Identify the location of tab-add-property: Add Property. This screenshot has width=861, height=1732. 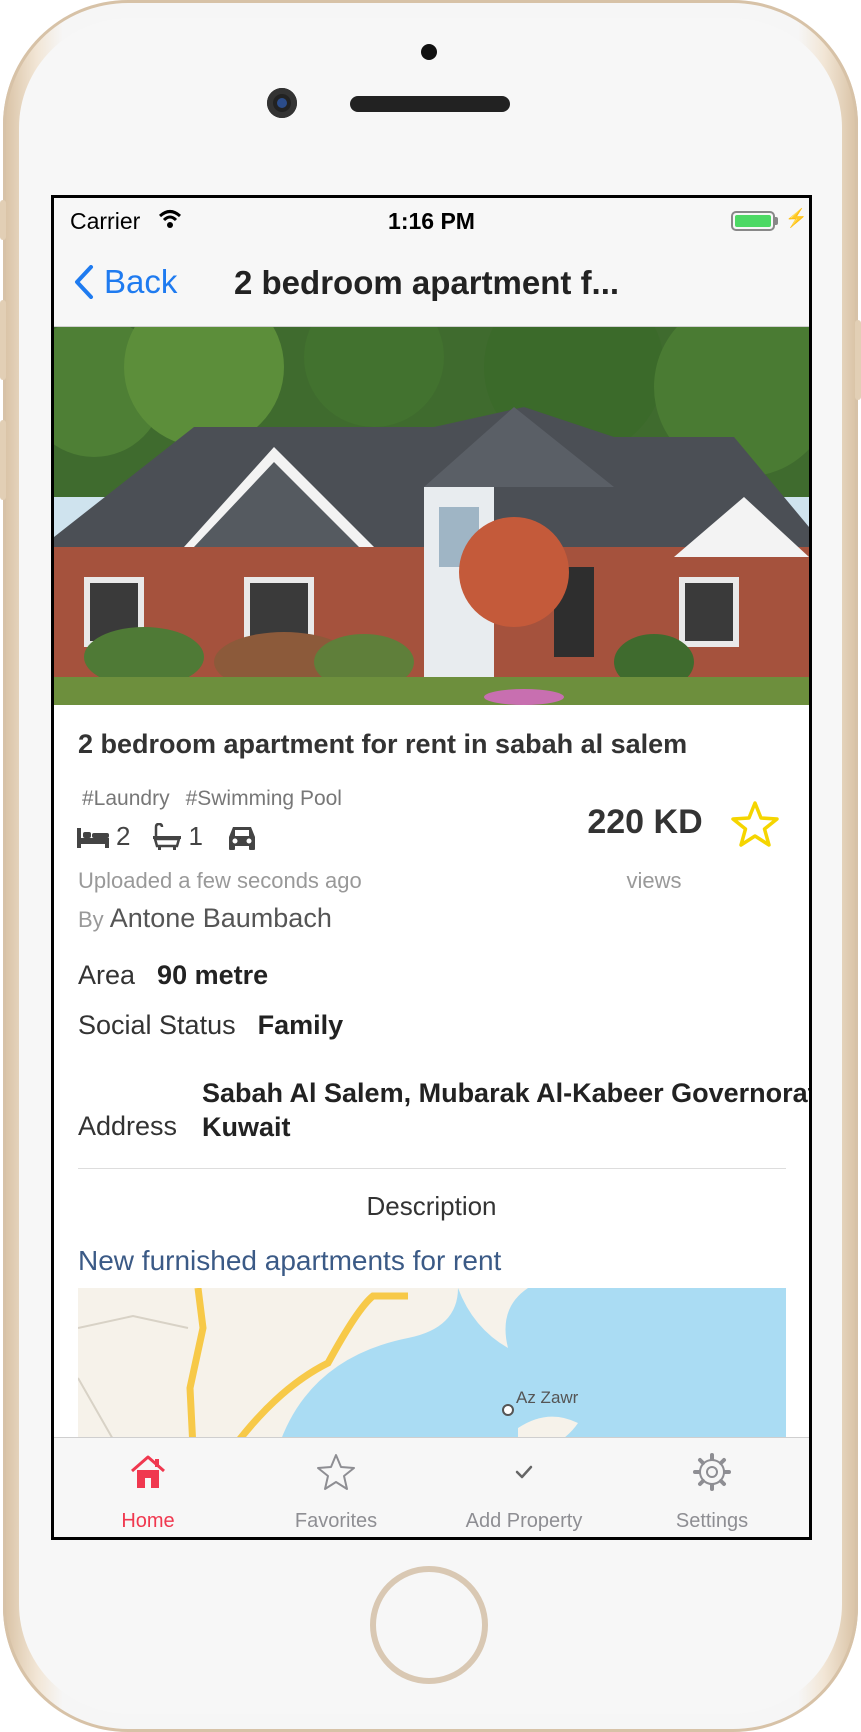
(524, 1487).